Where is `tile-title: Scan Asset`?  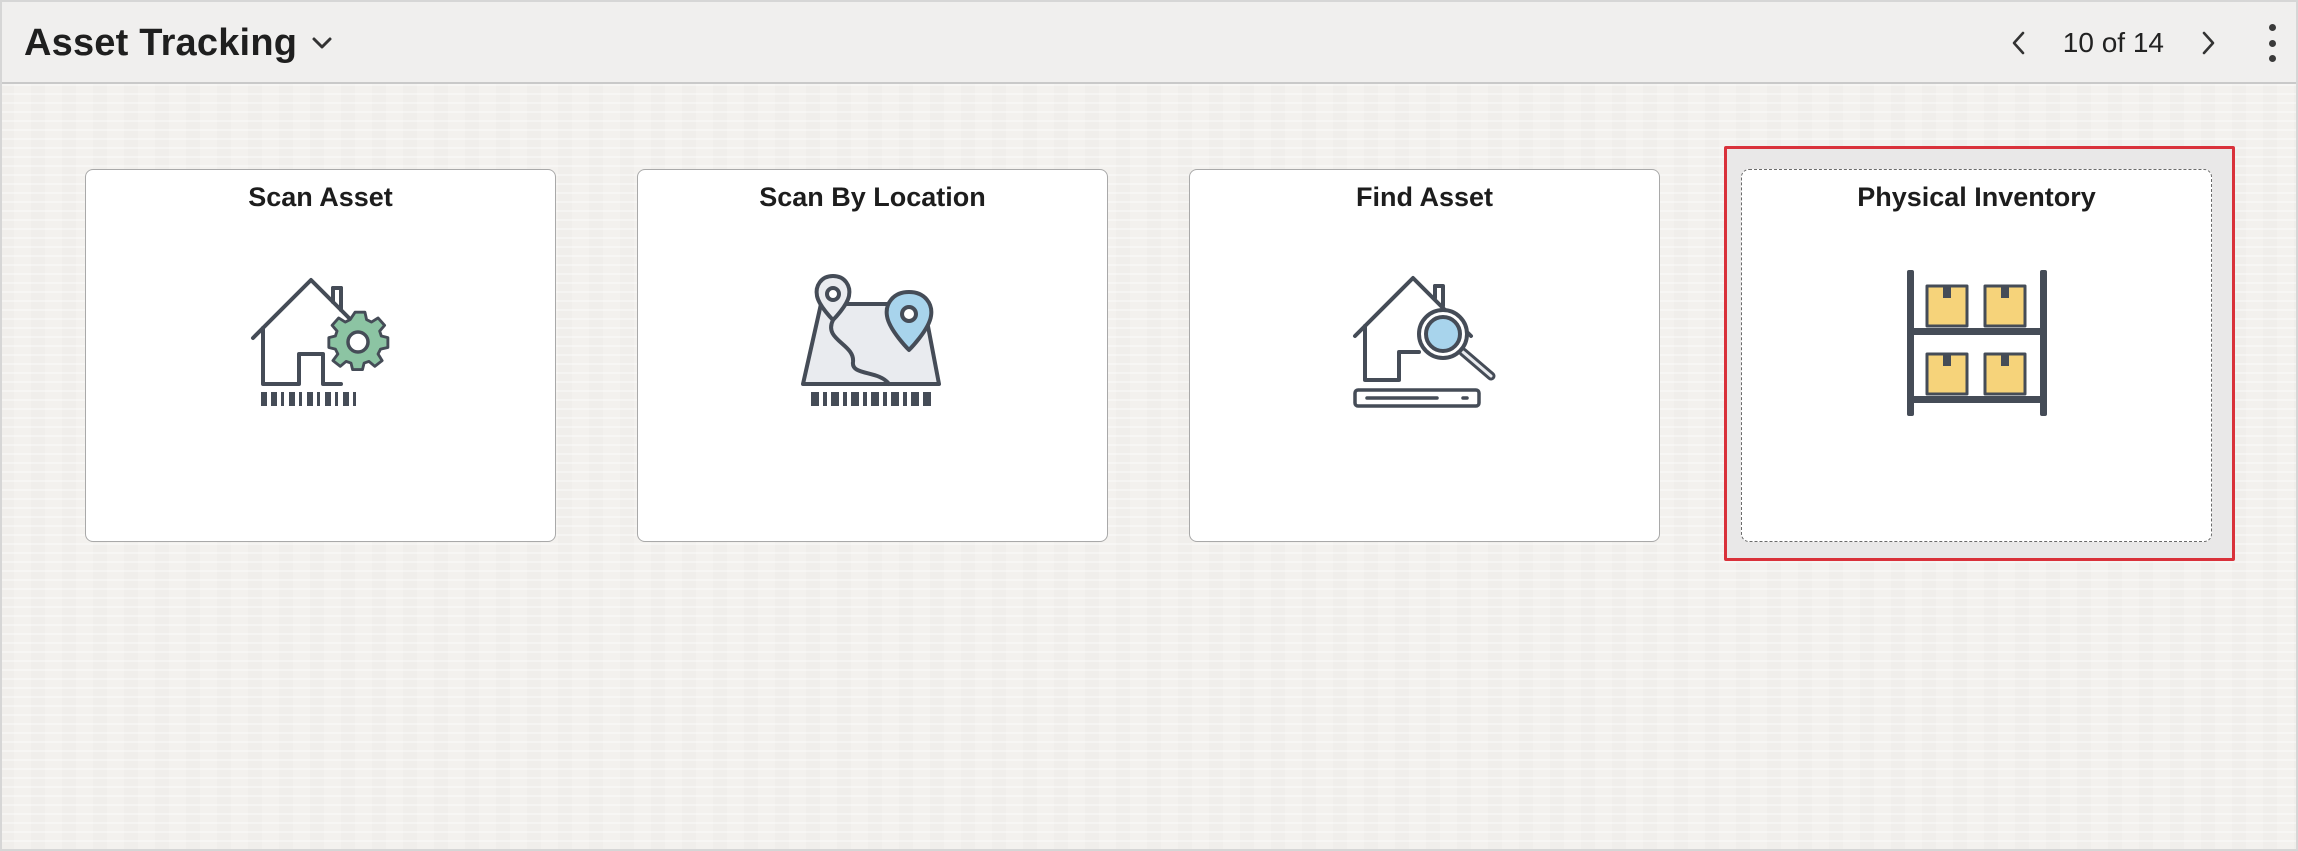 tile-title: Scan Asset is located at coordinates (320, 197).